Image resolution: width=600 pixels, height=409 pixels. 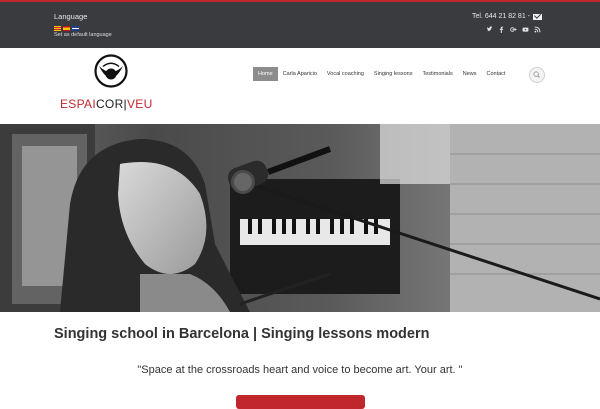 I want to click on cta-button, so click(x=300, y=402).